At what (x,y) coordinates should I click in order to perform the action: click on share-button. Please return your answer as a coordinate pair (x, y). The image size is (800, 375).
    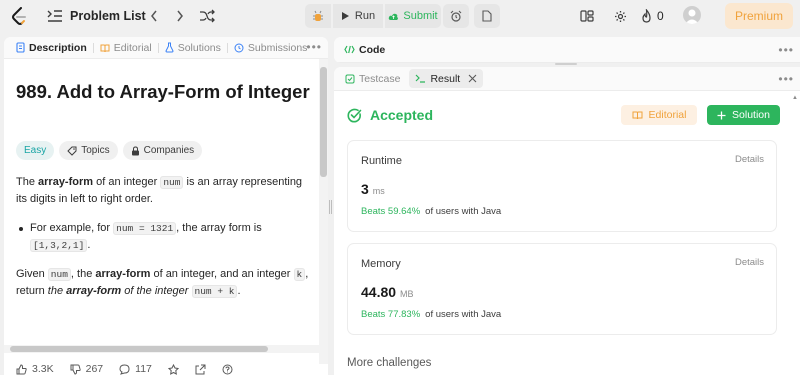
    Looking at the image, I should click on (200, 369).